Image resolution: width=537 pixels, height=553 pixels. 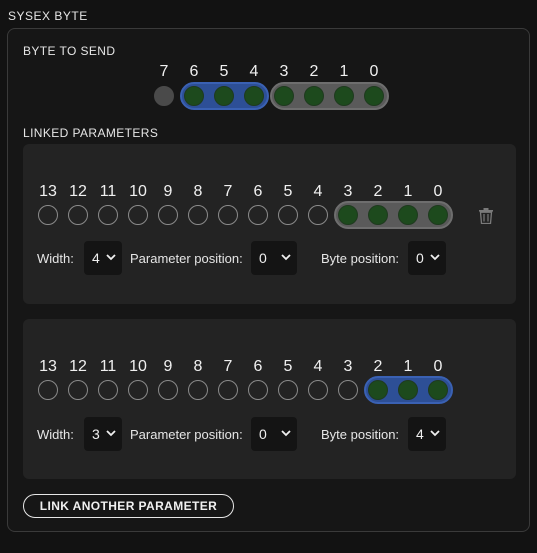 I want to click on linked-parameters-label: LINKED PARAMETERS, so click(x=91, y=133).